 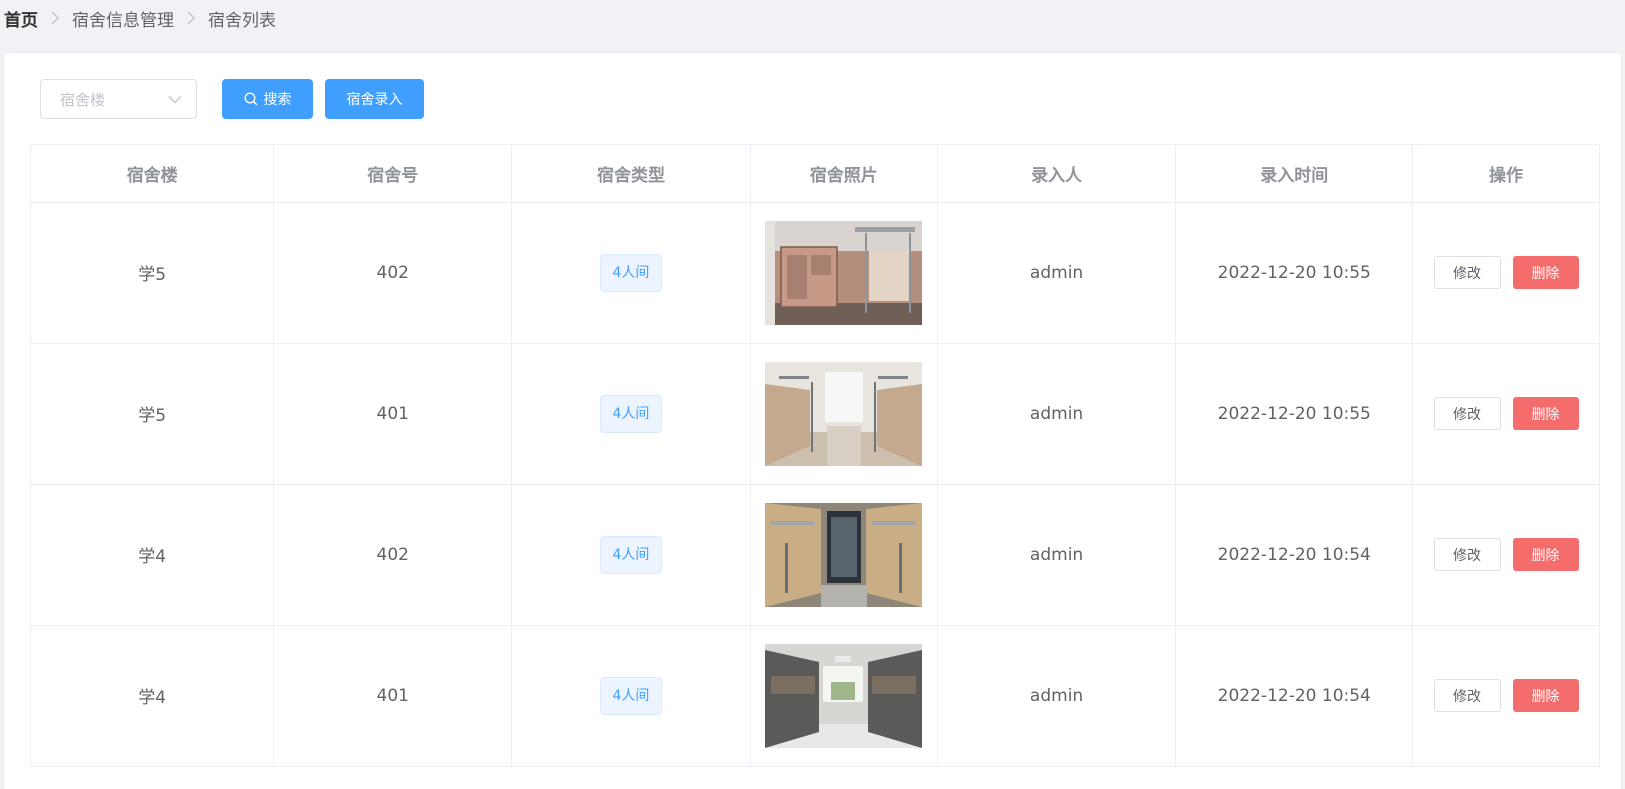 What do you see at coordinates (153, 174) in the screenshot?
I see `header-building: 宿舍楼` at bounding box center [153, 174].